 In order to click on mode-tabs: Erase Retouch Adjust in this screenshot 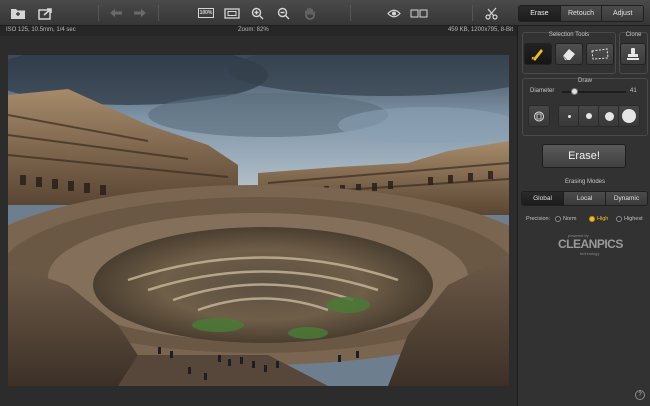, I will do `click(581, 13)`.